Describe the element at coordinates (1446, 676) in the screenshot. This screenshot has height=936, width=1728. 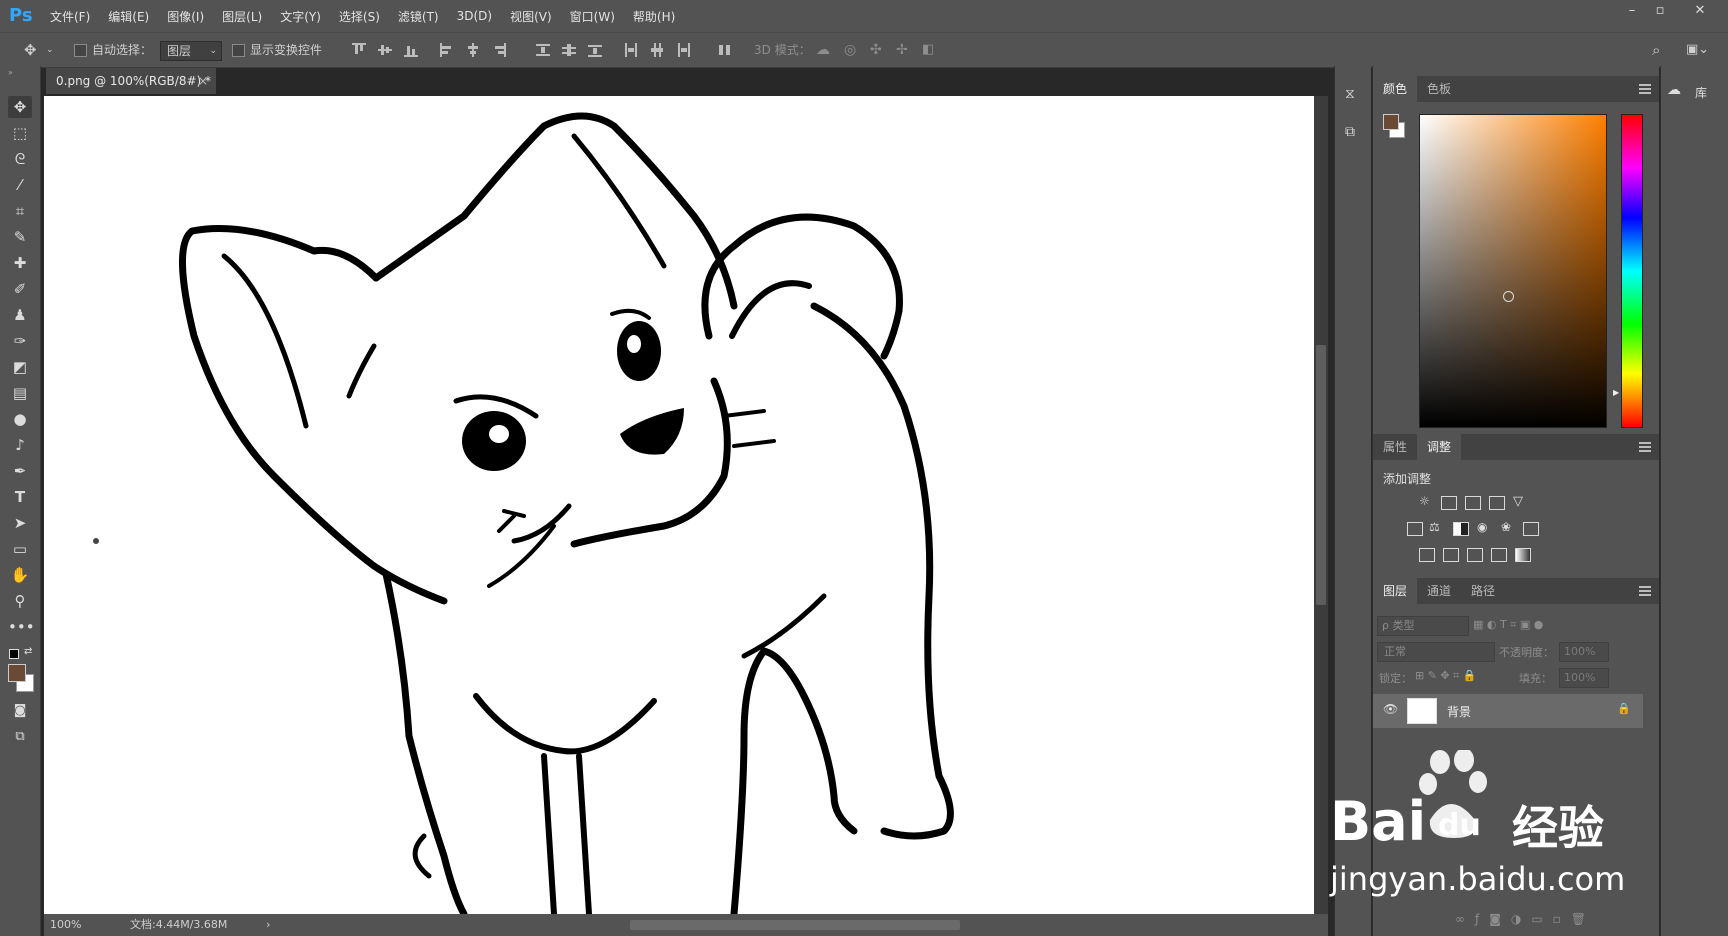
I see `lock-options-icons: ⊞ ✎ ✥ ⌗ 🔒` at that location.